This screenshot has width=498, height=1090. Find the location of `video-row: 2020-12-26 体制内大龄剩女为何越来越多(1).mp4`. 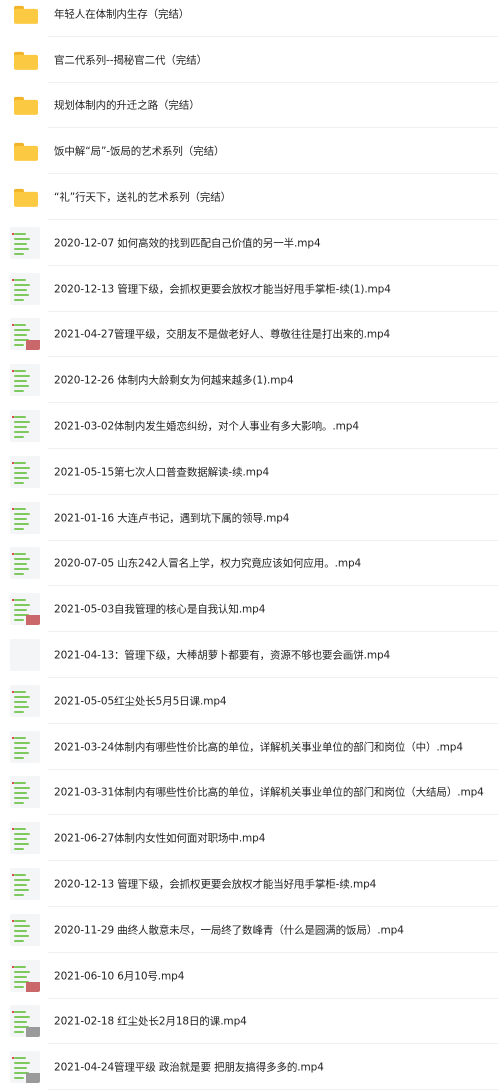

video-row: 2020-12-26 体制内大龄剩女为何越来越多(1).mp4 is located at coordinates (249, 380).